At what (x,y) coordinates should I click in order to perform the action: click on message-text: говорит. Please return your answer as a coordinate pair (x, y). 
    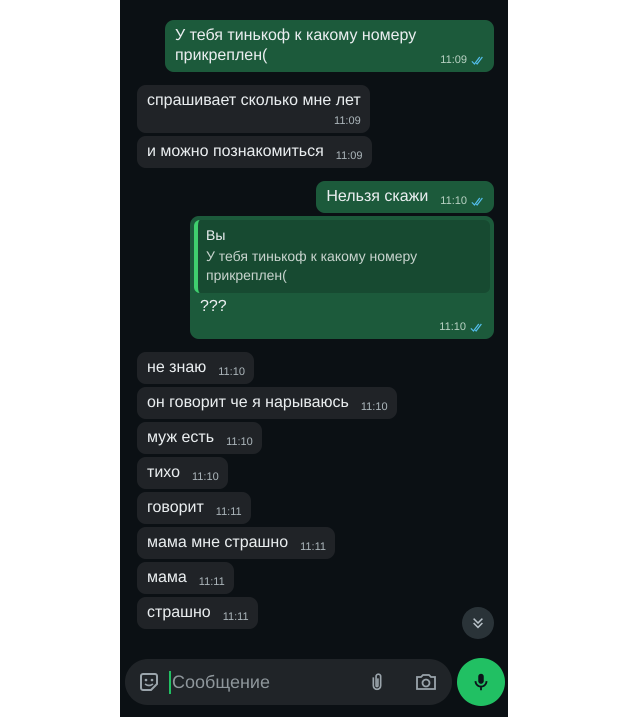
    Looking at the image, I should click on (175, 507).